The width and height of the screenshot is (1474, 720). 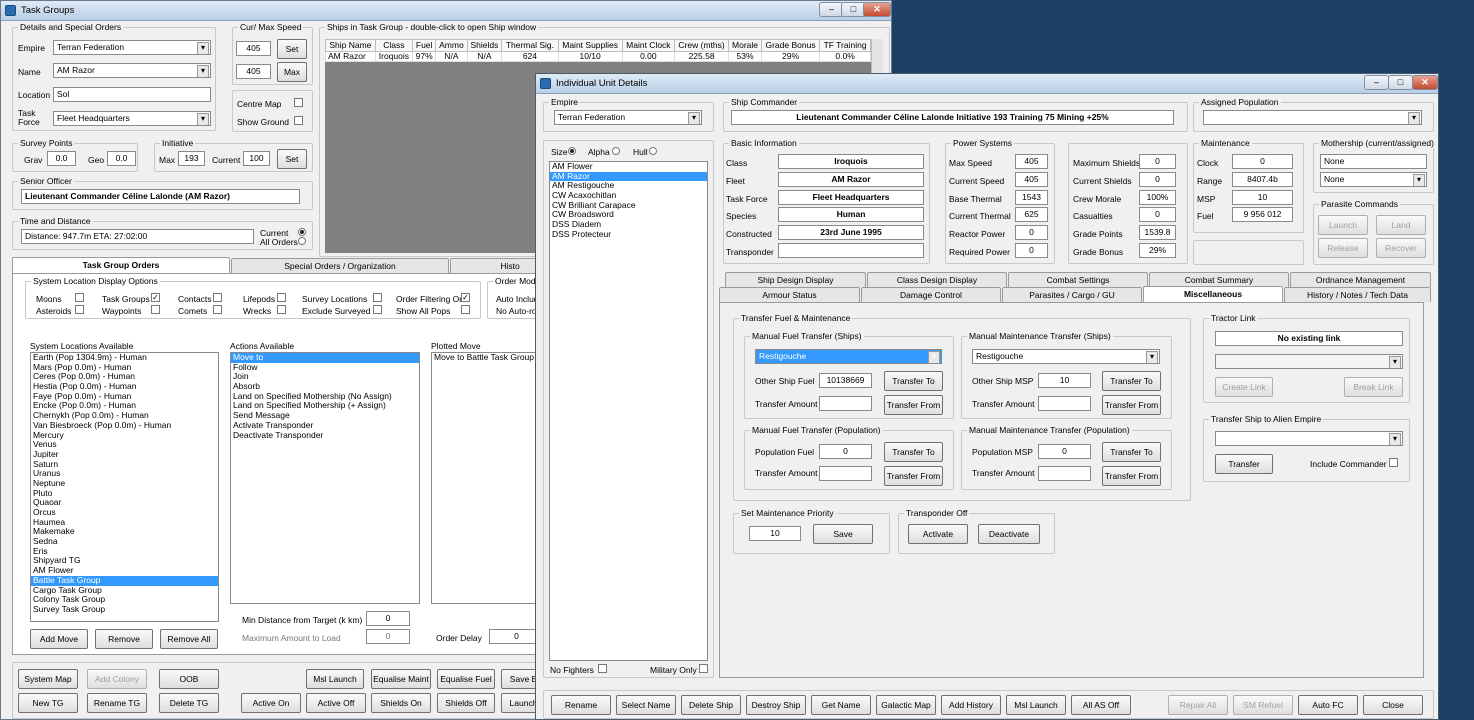 What do you see at coordinates (217, 297) in the screenshot?
I see `contacts-checkbox` at bounding box center [217, 297].